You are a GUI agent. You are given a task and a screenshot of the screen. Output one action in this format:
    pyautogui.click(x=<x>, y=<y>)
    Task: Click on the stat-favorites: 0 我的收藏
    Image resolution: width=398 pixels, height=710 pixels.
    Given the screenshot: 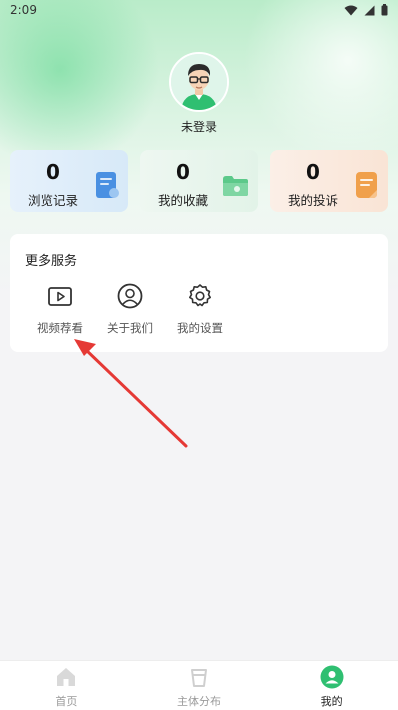 What is the action you would take?
    pyautogui.click(x=199, y=181)
    